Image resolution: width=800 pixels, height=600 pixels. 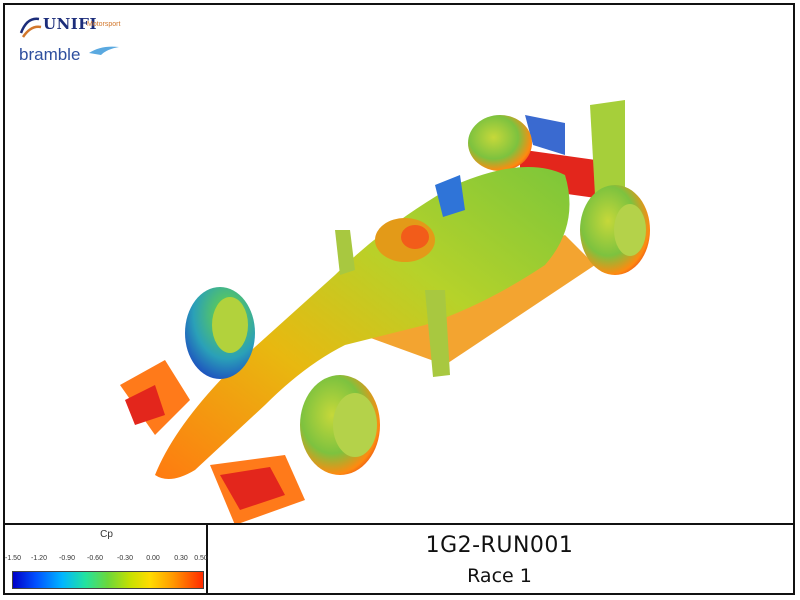 What do you see at coordinates (201, 558) in the screenshot?
I see `legend-tick: 0.50` at bounding box center [201, 558].